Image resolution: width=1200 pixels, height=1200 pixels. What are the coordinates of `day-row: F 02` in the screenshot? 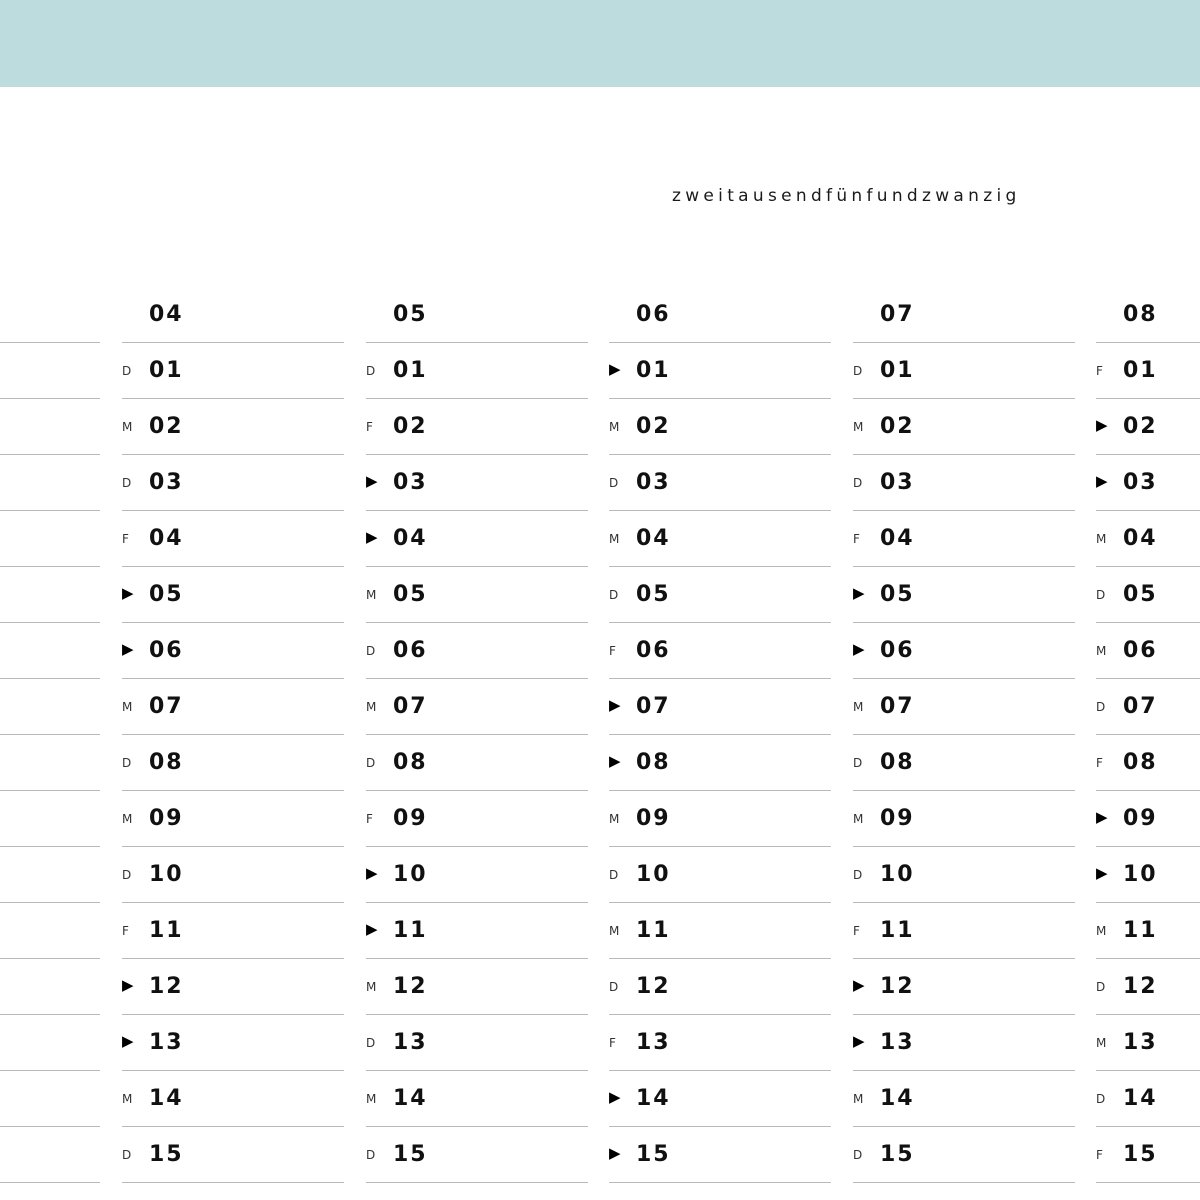 It's located at (477, 426).